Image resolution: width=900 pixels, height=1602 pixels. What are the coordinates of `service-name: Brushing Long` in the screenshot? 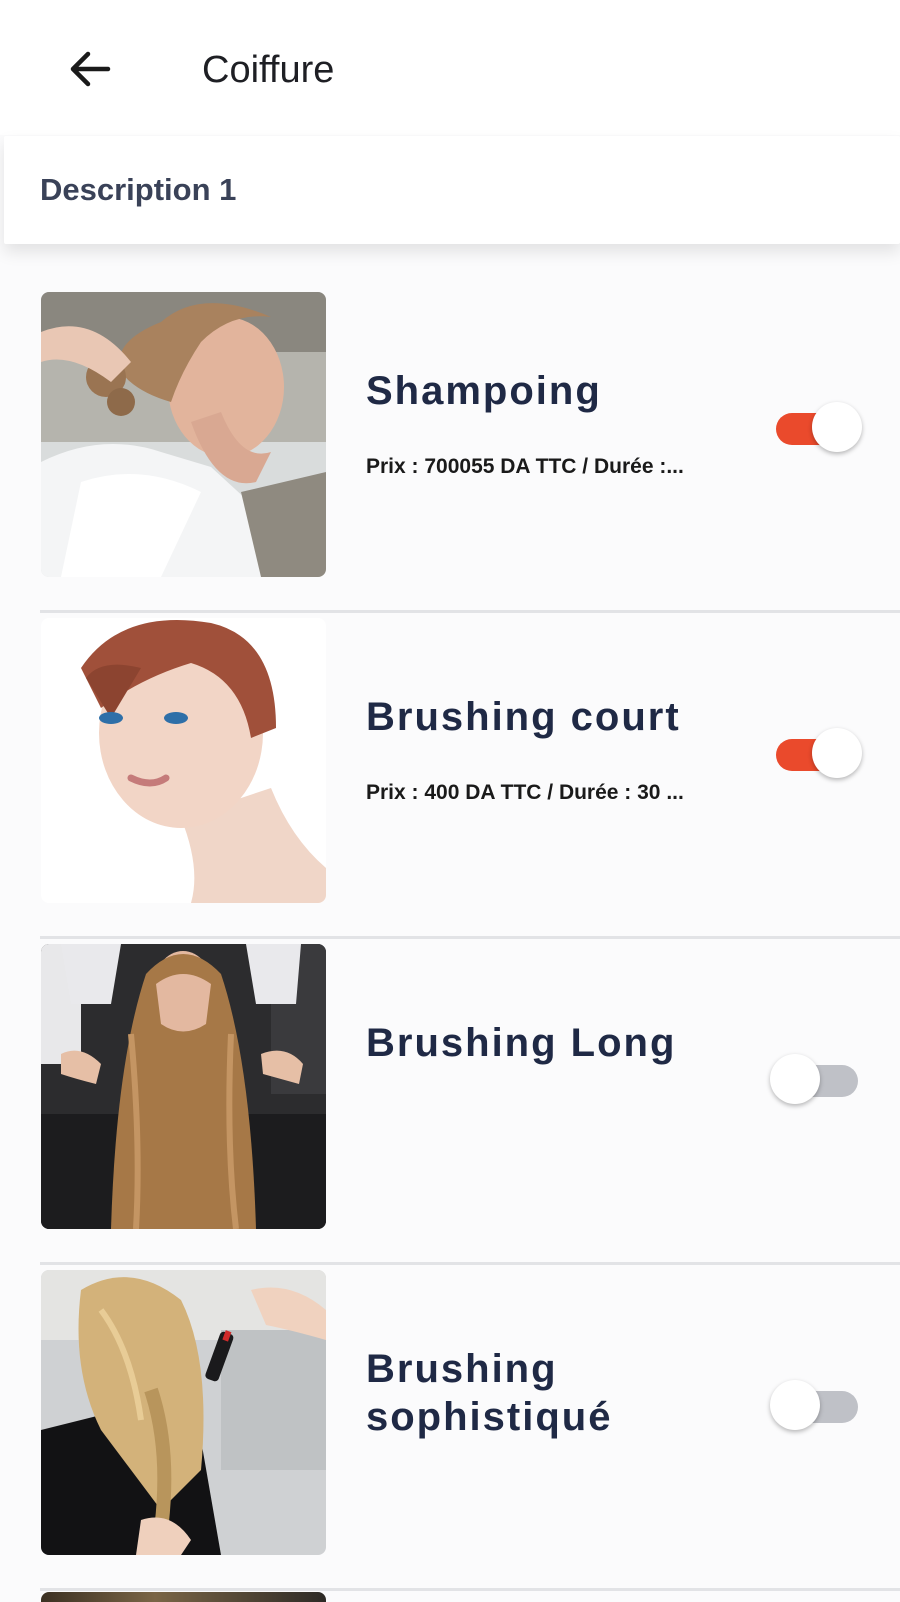 It's located at (521, 1043).